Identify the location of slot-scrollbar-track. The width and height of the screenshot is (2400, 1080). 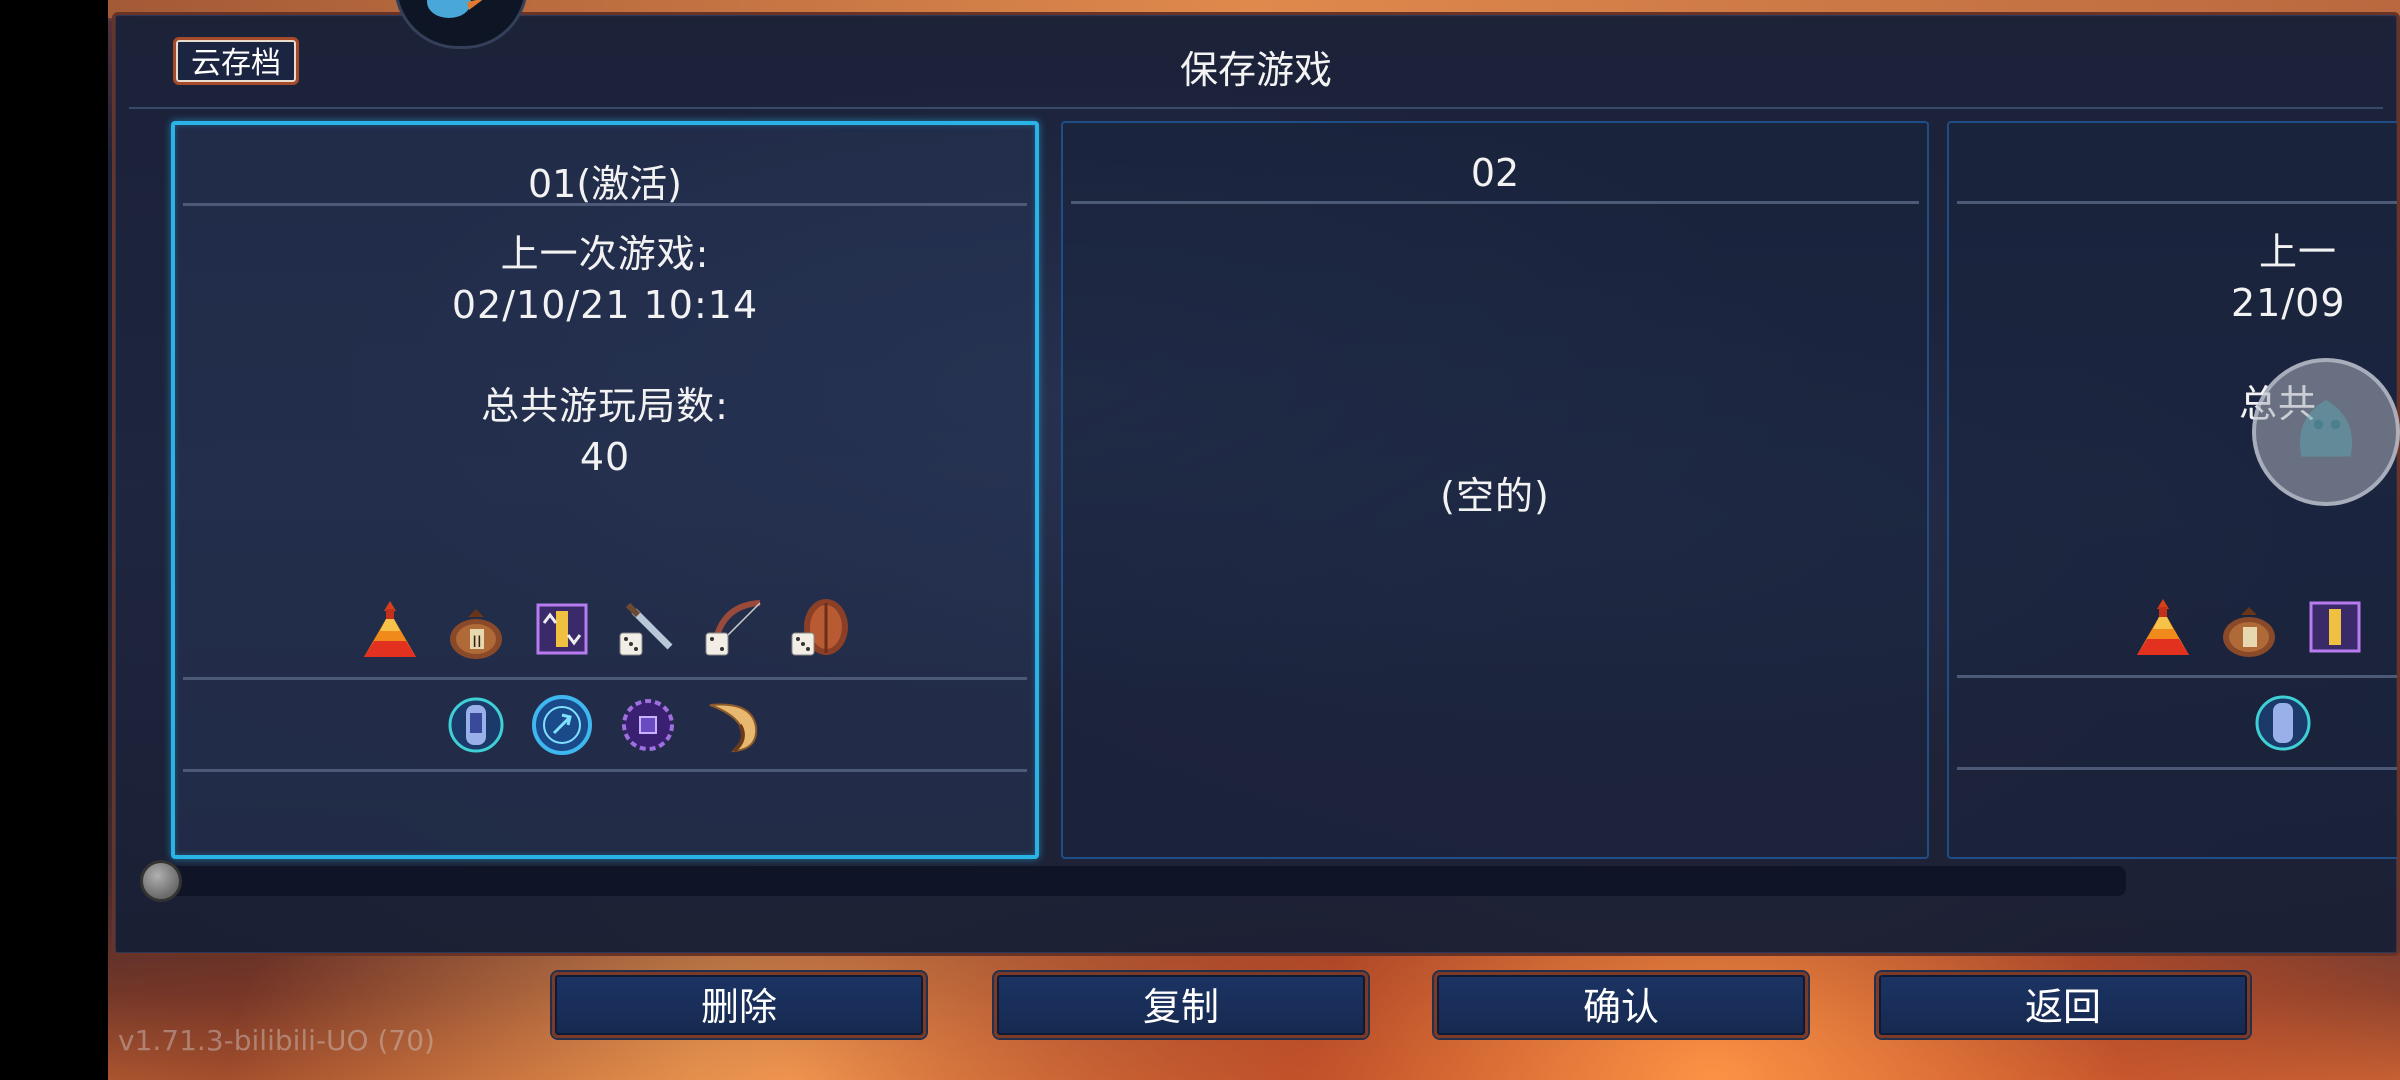
(1135, 881).